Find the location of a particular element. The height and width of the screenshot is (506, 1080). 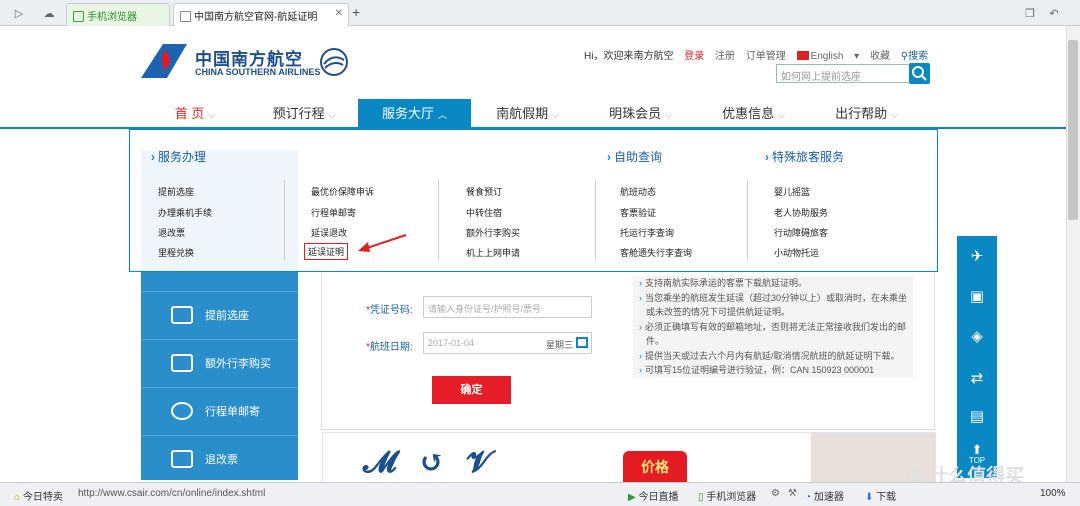

plane-icon: ✈ is located at coordinates (977, 257).